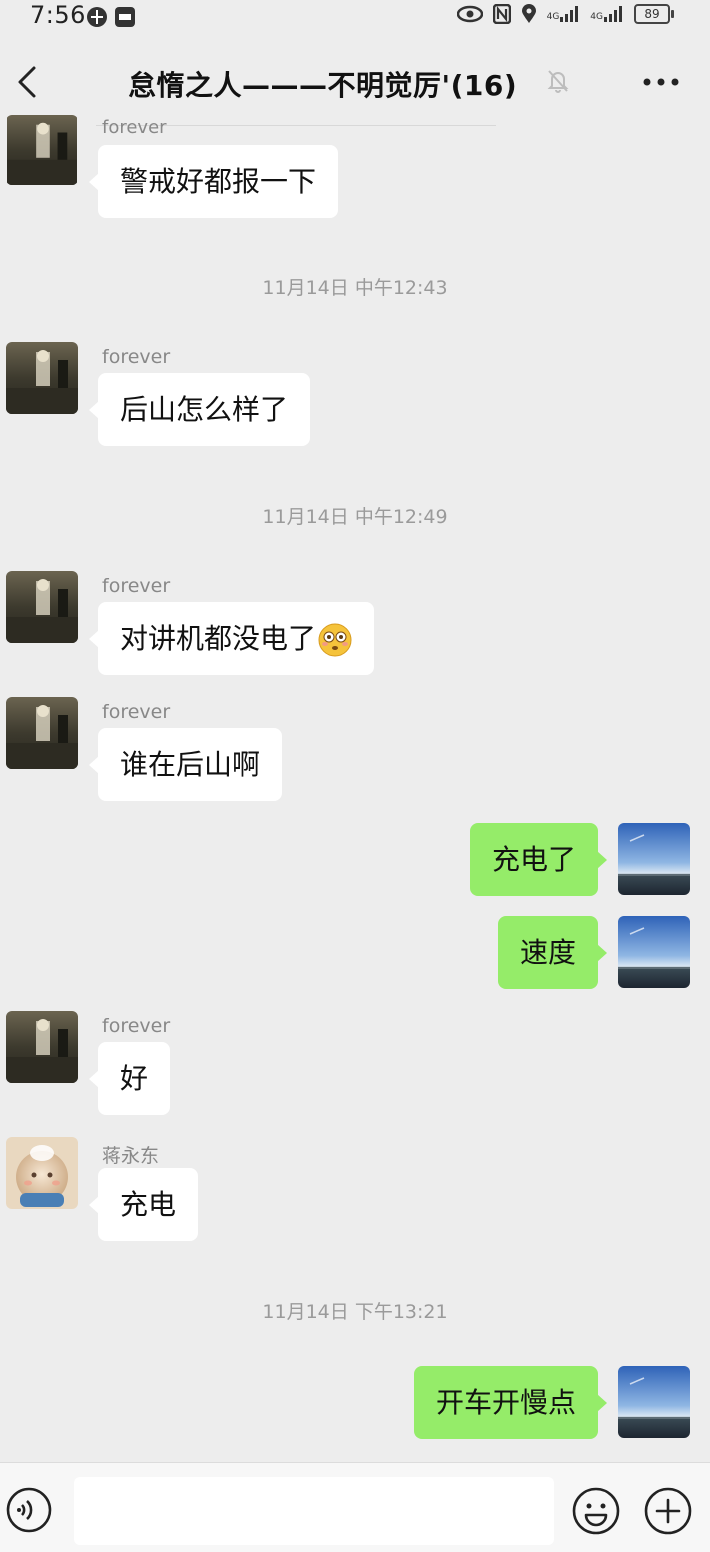  What do you see at coordinates (552, 952) in the screenshot?
I see `message-bubble-self: 速度` at bounding box center [552, 952].